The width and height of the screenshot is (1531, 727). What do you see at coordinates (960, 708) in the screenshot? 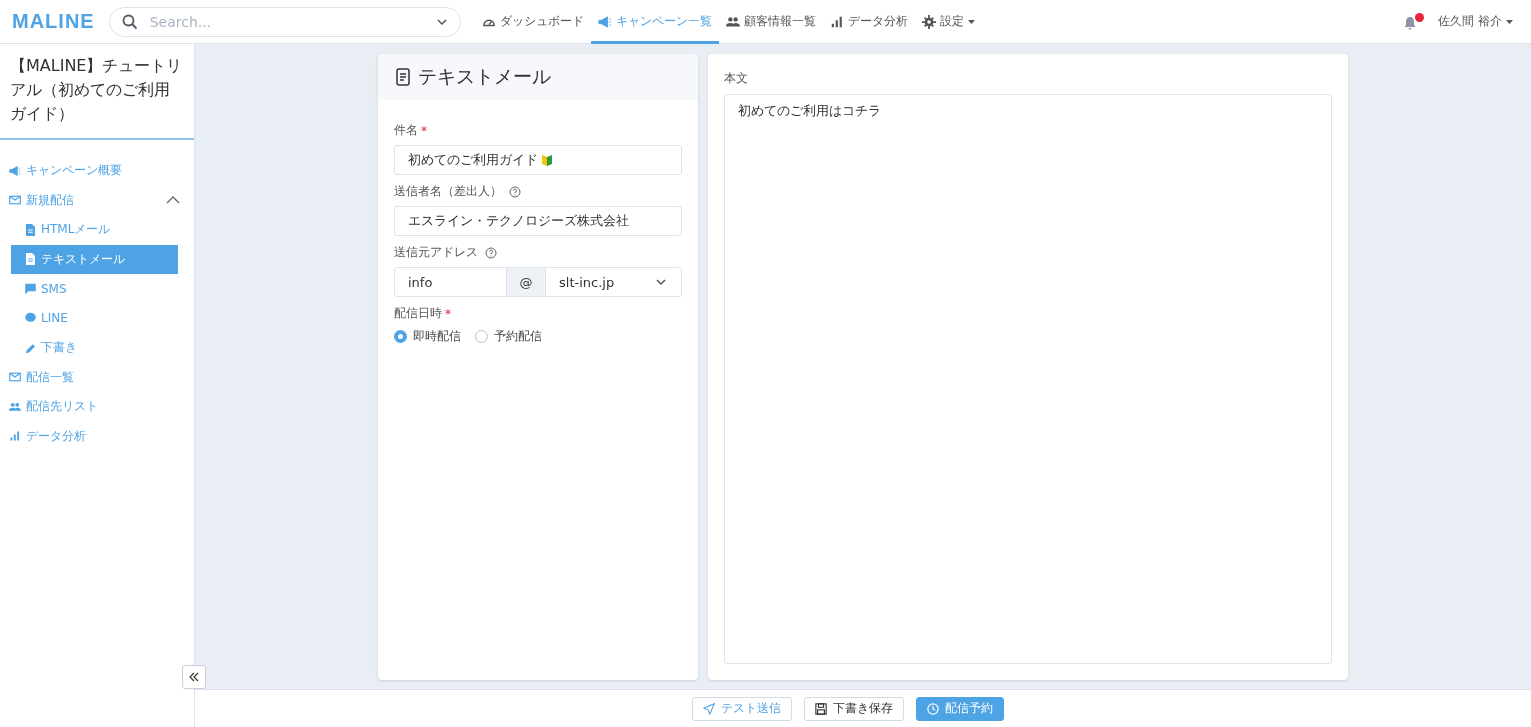
I see `action-button: 配信予約` at bounding box center [960, 708].